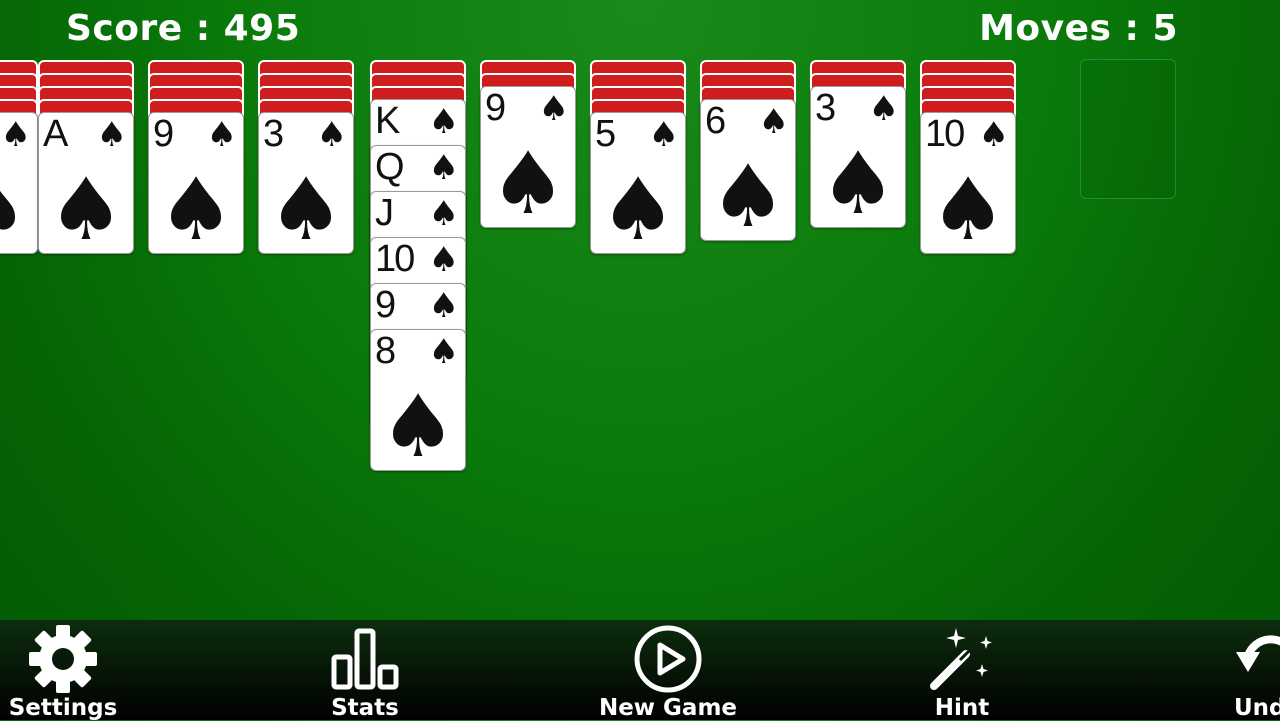 The image size is (1280, 721). Describe the element at coordinates (668, 659) in the screenshot. I see `play-circle-icon` at that location.